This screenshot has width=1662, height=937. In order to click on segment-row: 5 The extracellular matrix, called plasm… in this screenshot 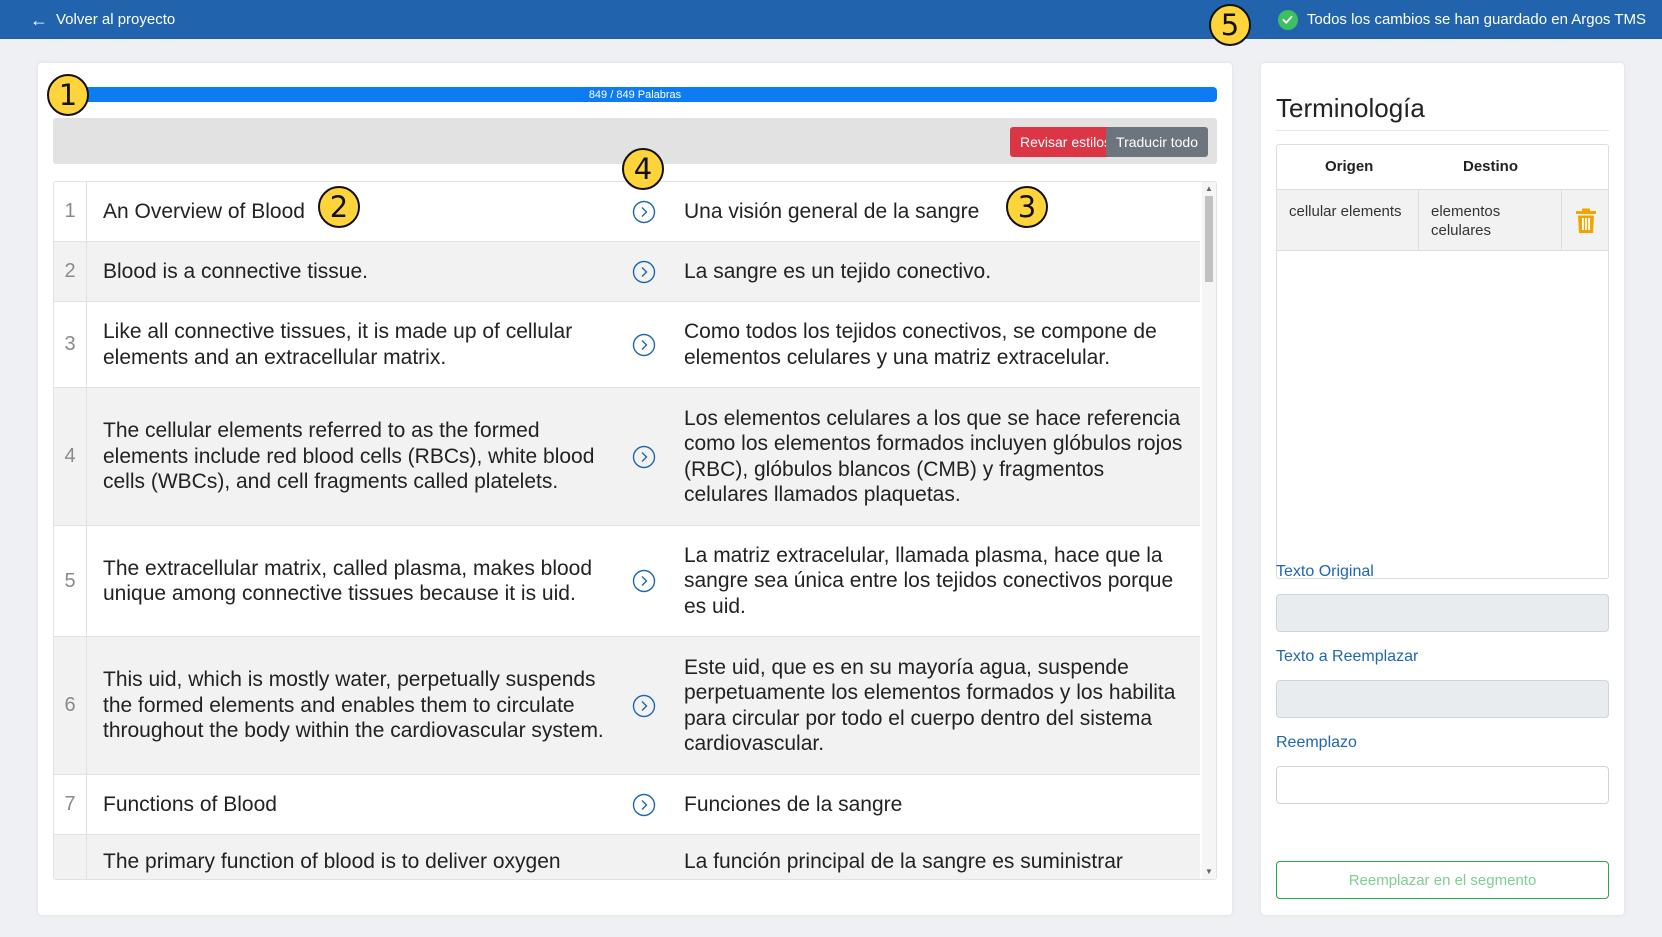, I will do `click(627, 581)`.